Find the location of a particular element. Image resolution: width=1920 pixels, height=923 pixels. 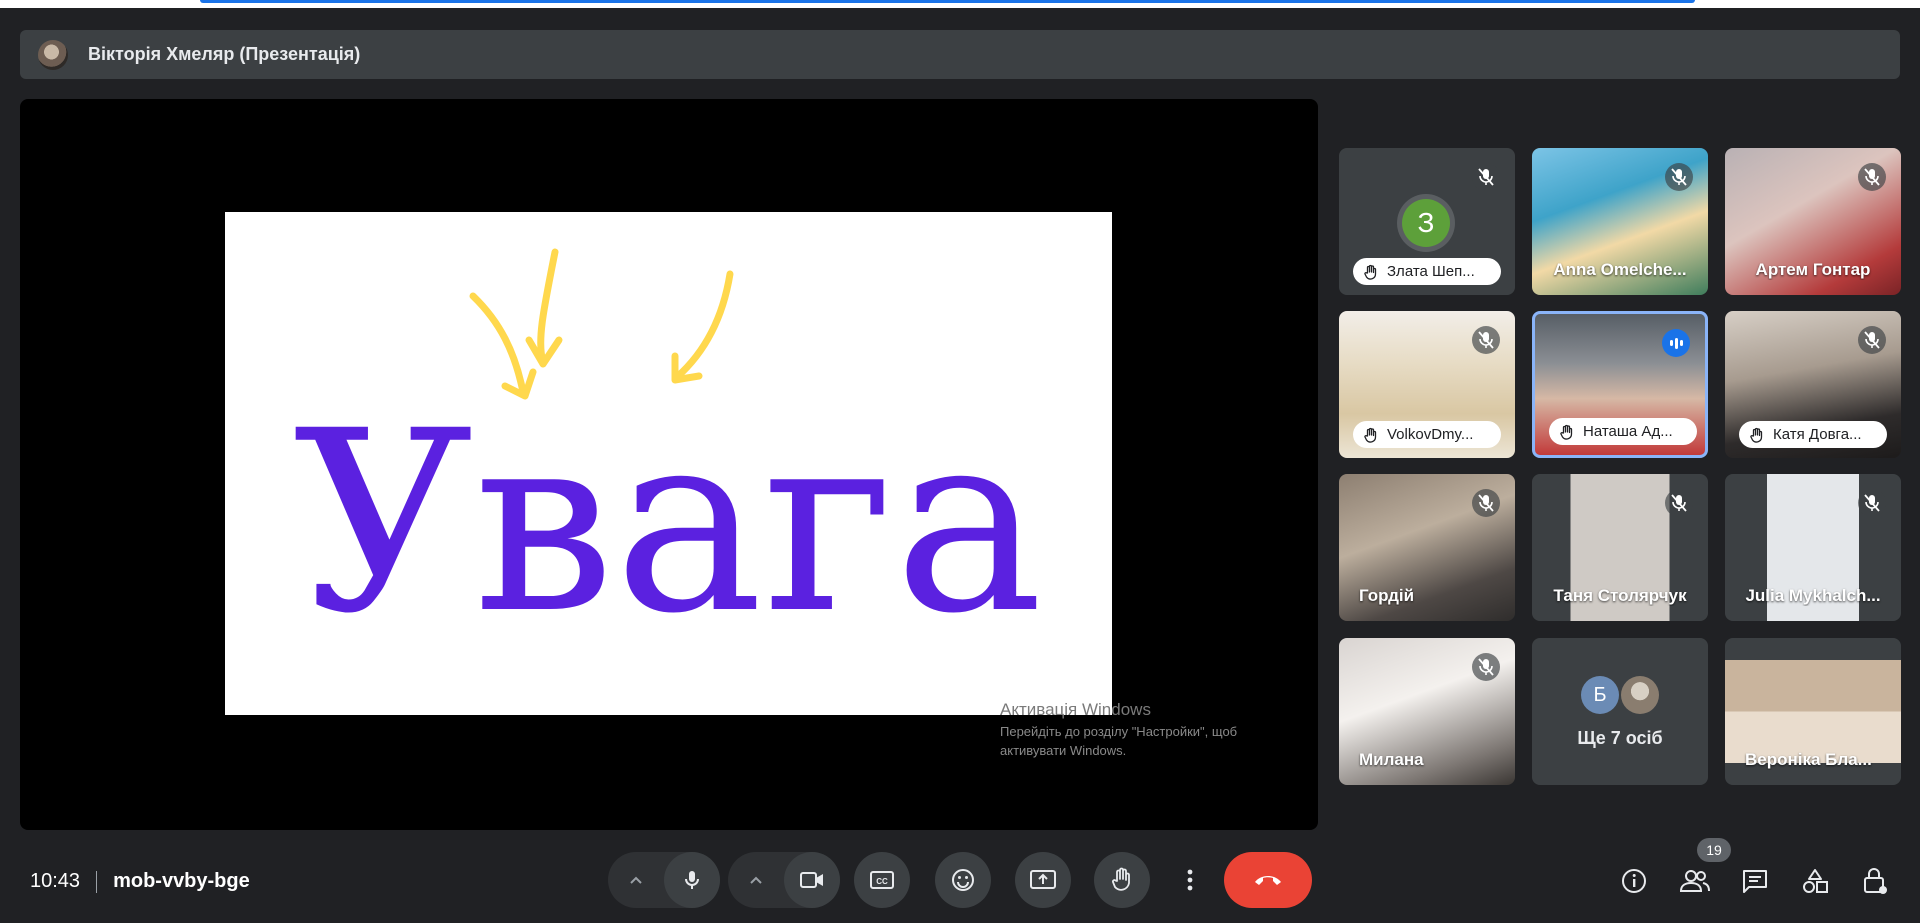

more-vert-icon is located at coordinates (1190, 880).